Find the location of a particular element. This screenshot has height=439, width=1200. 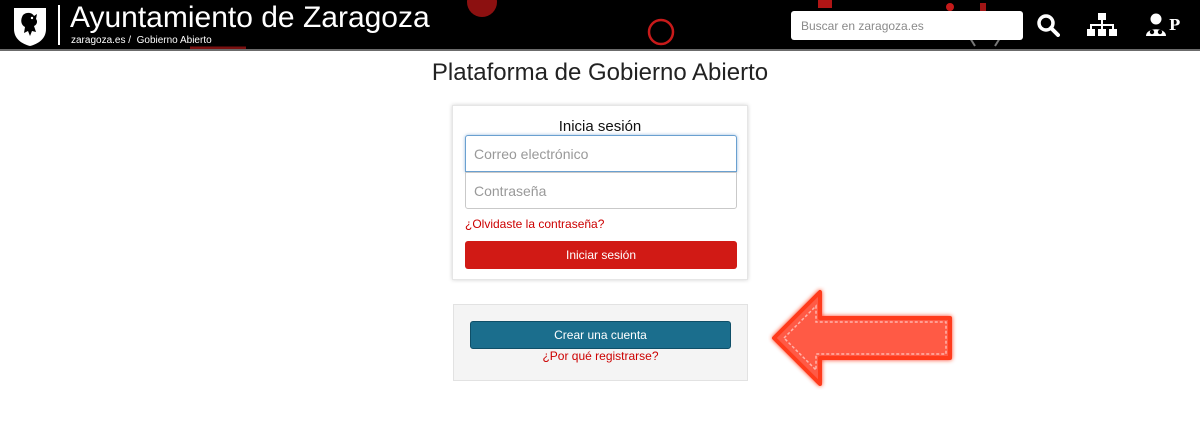

password-field is located at coordinates (601, 190).